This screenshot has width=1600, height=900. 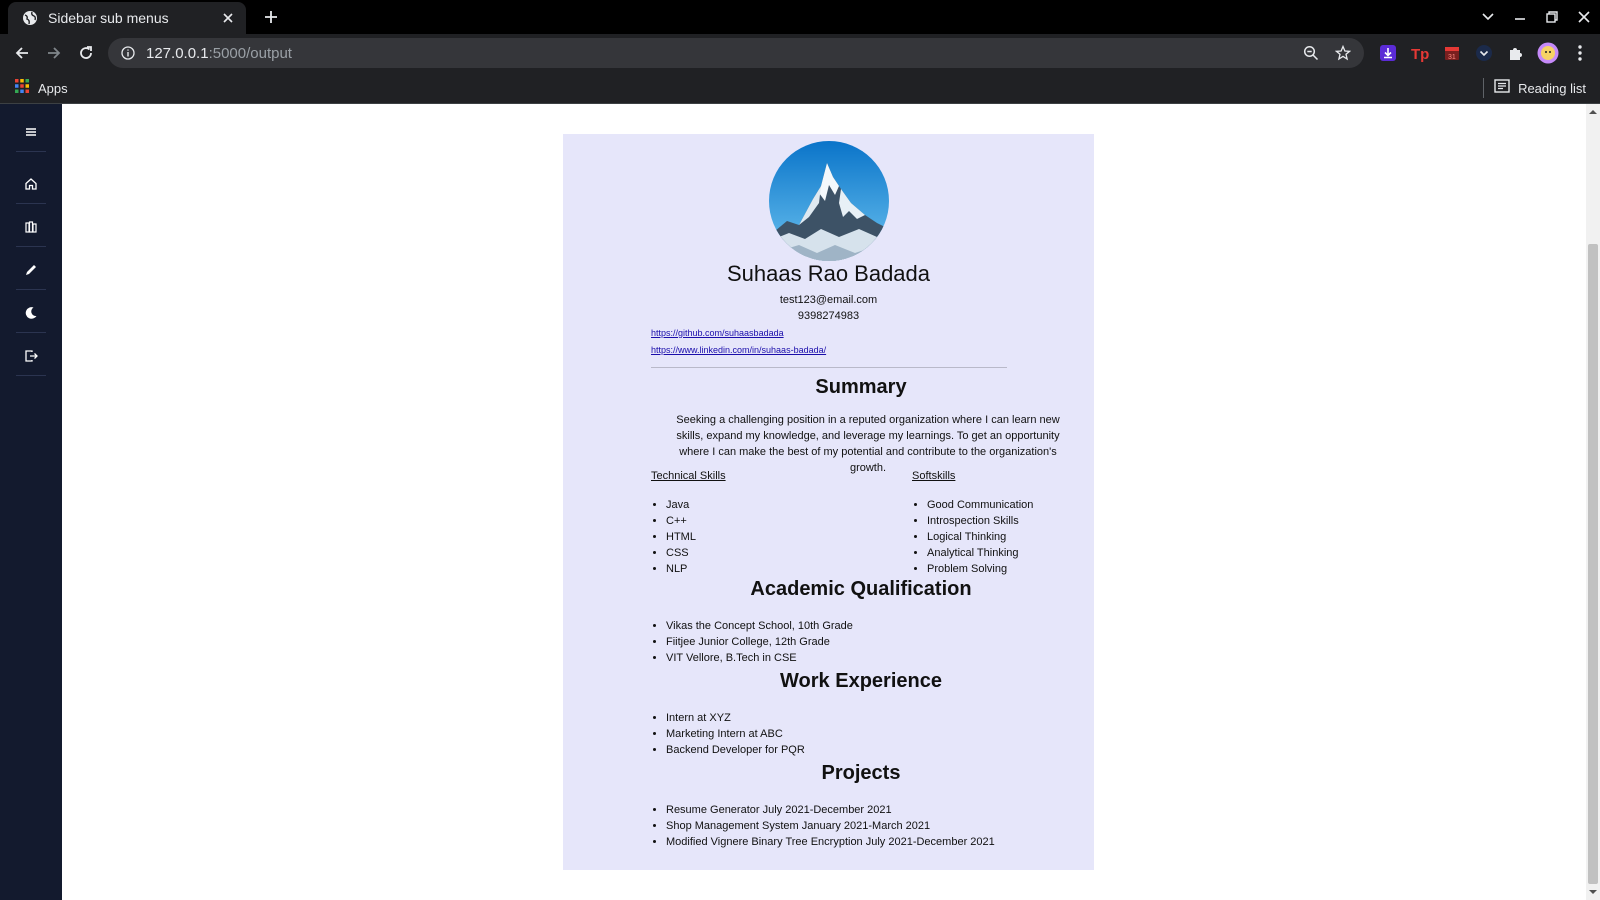 I want to click on vertical-scrollbar, so click(x=1593, y=502).